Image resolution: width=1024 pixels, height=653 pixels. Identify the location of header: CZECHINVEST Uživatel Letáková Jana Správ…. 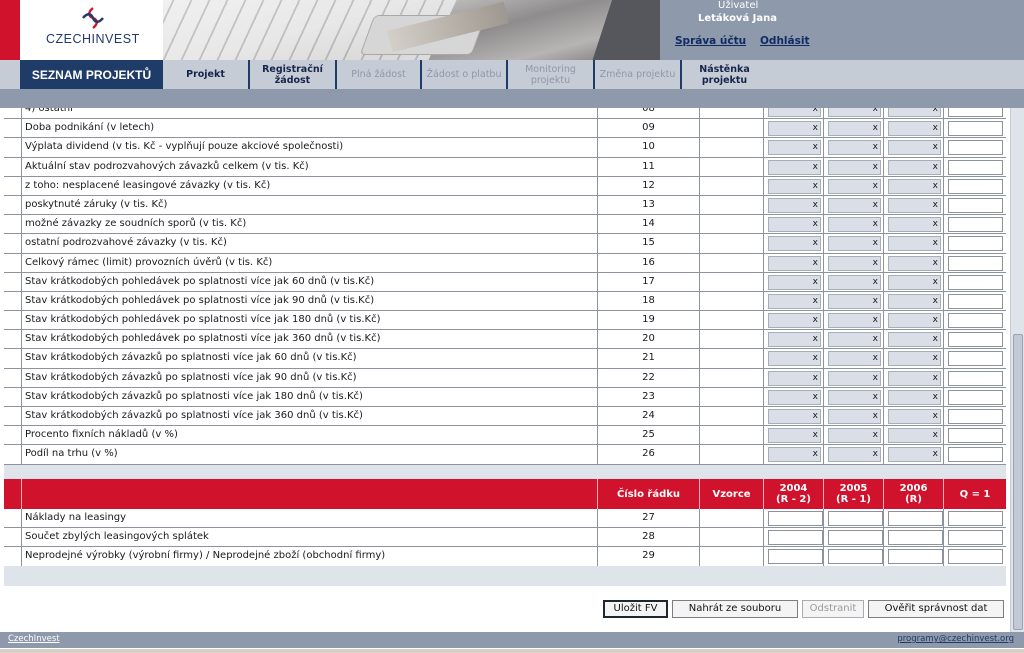
(512, 30).